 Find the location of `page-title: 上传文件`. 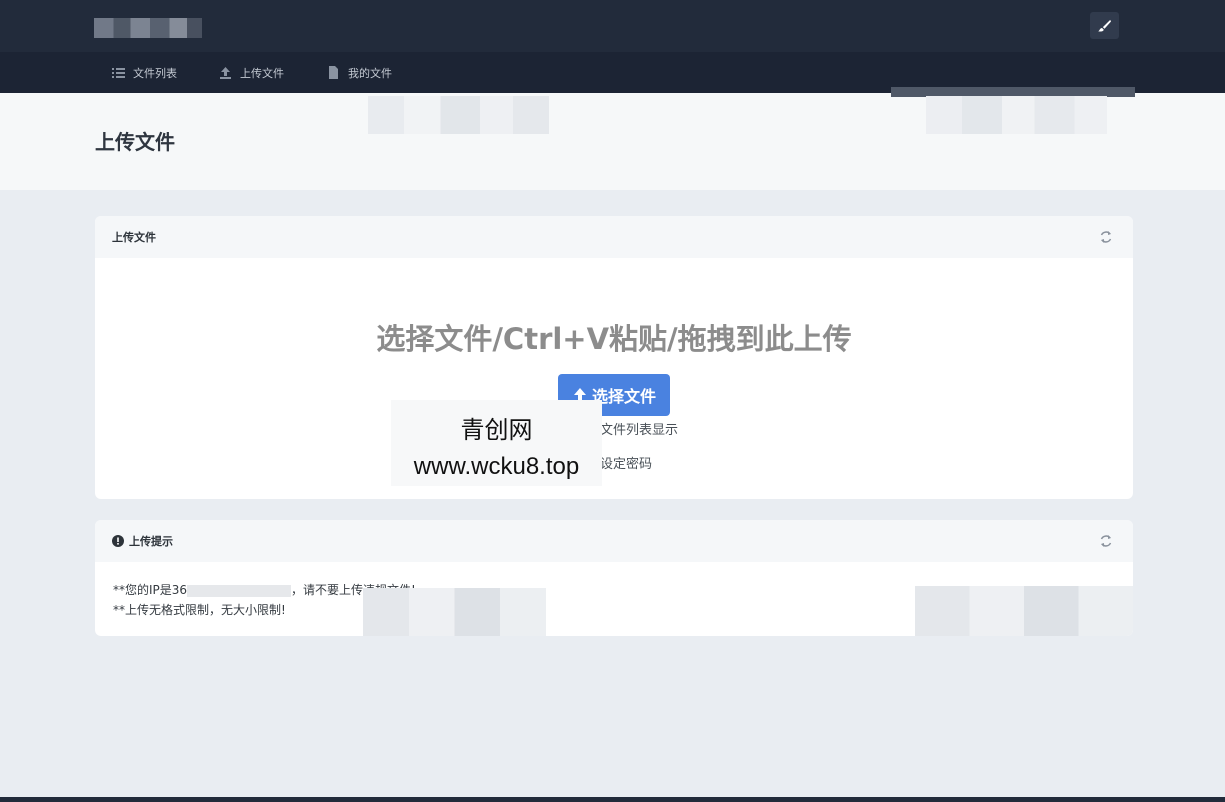

page-title: 上传文件 is located at coordinates (135, 142).